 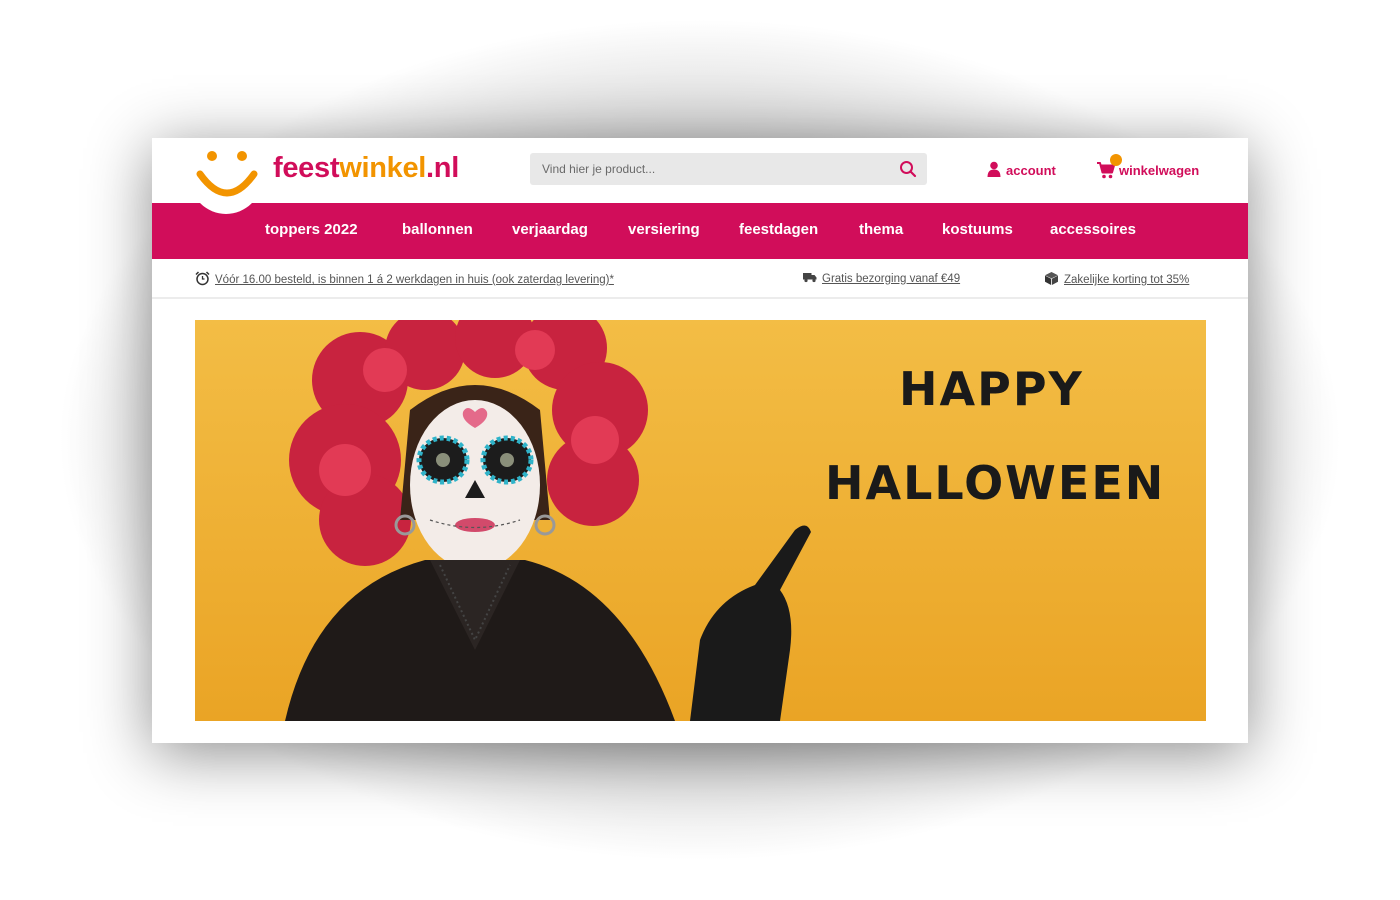 What do you see at coordinates (1093, 229) in the screenshot?
I see `nav-item-accessoires: accessoires` at bounding box center [1093, 229].